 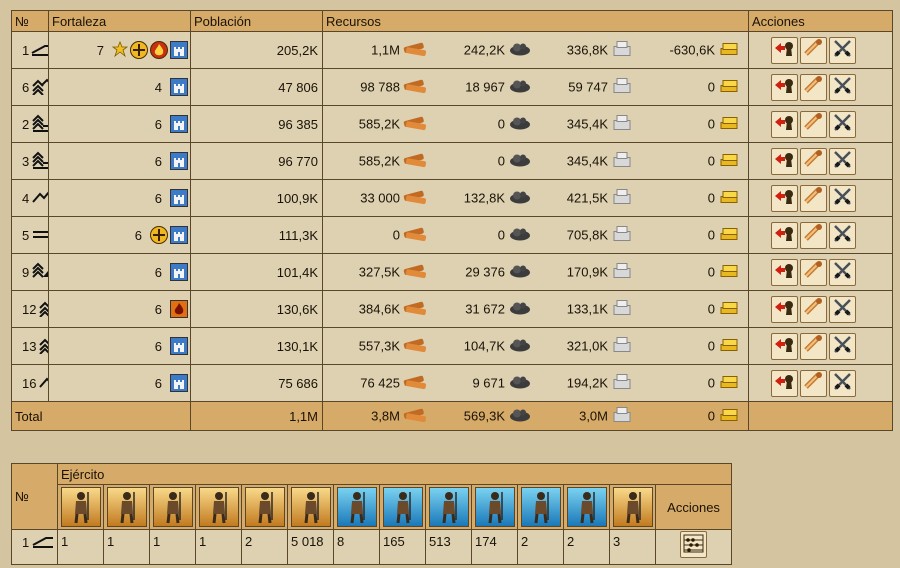 I want to click on col-header-fortaleza: Fortaleza, so click(x=119, y=21).